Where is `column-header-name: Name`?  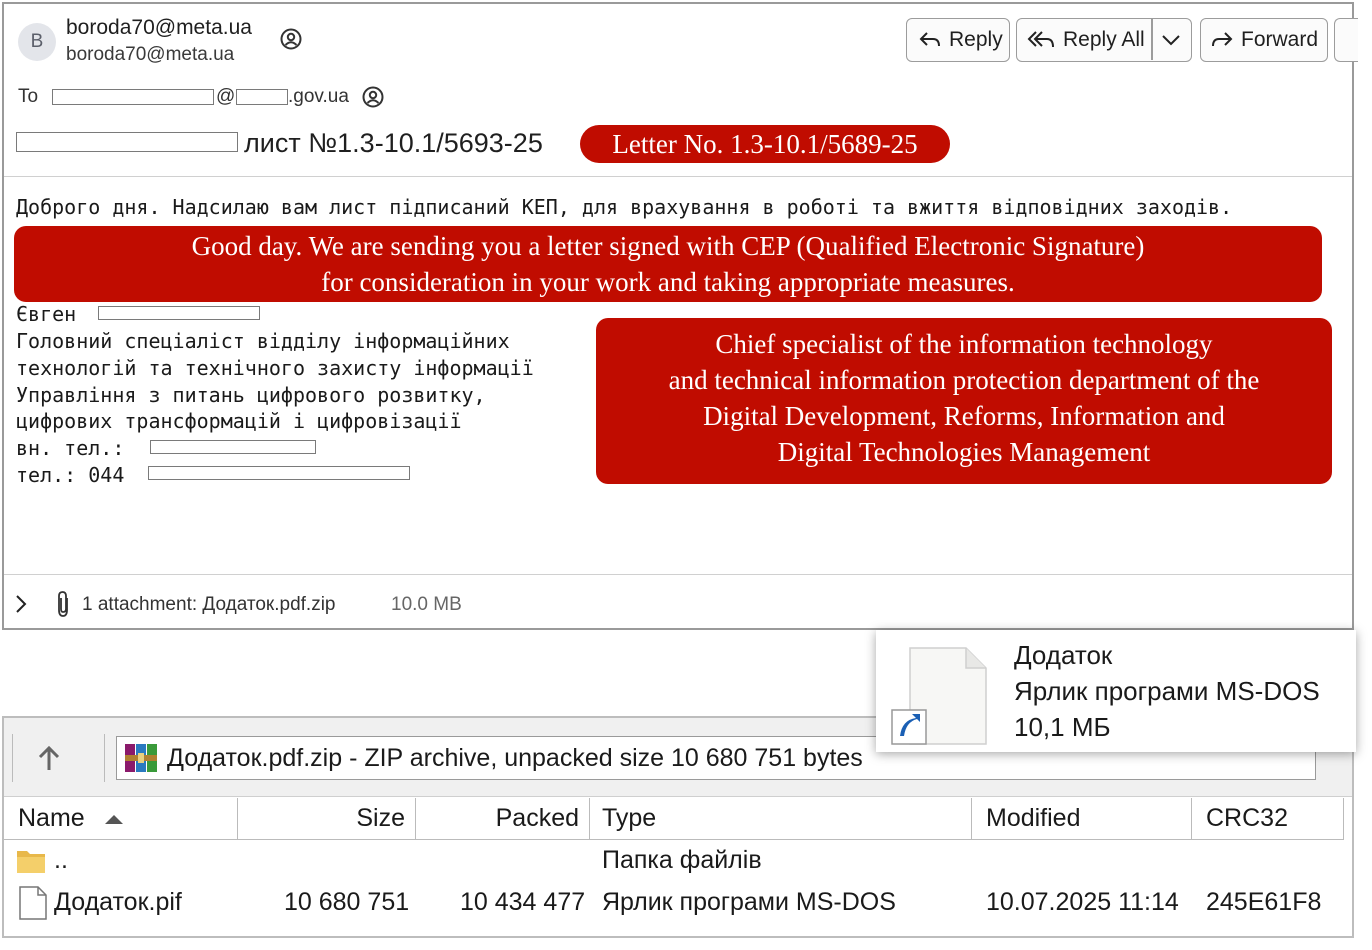
column-header-name: Name is located at coordinates (121, 819).